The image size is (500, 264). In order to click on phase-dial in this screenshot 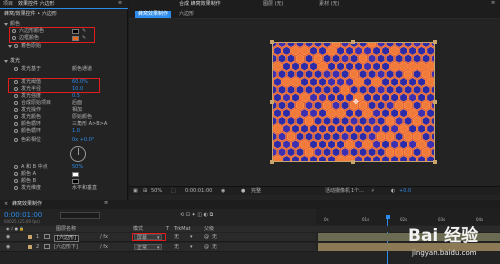, I will do `click(78, 154)`.